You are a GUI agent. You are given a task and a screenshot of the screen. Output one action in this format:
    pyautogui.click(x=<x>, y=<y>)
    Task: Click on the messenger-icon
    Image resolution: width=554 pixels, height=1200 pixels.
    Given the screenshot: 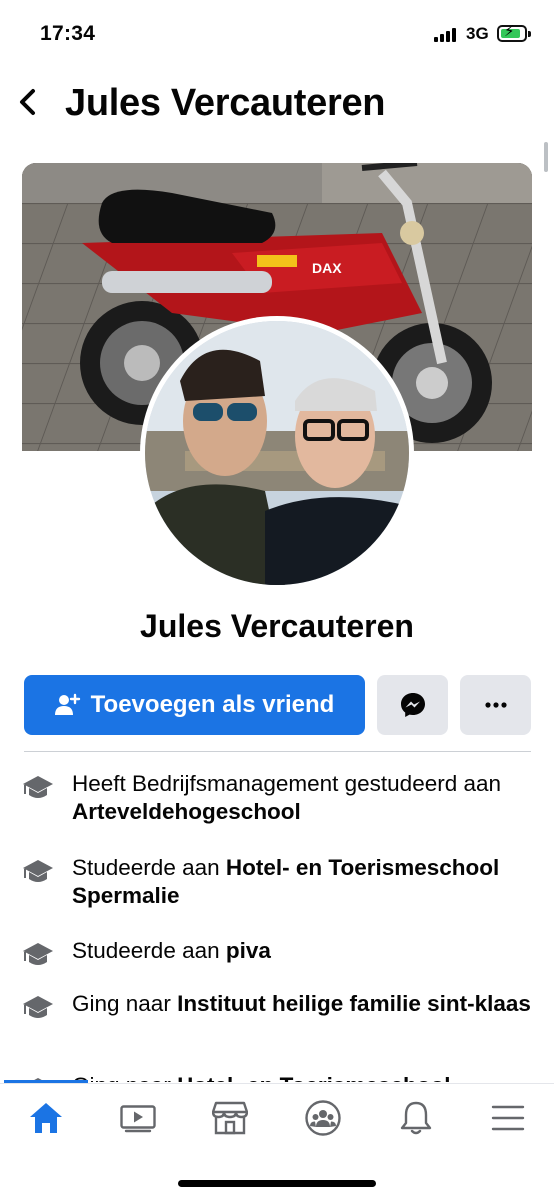 What is the action you would take?
    pyautogui.click(x=412, y=705)
    